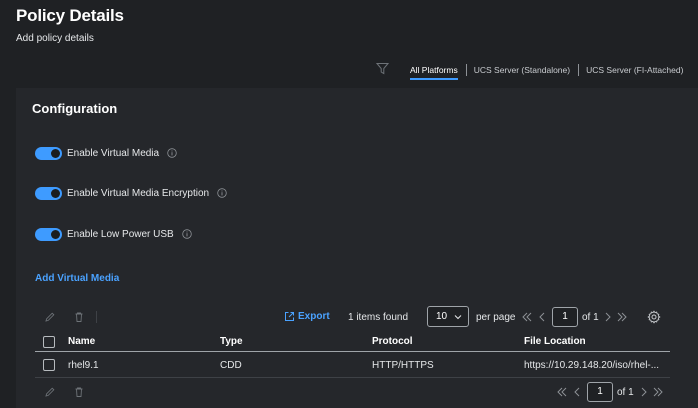  I want to click on column-header-file-location: File Location, so click(555, 341).